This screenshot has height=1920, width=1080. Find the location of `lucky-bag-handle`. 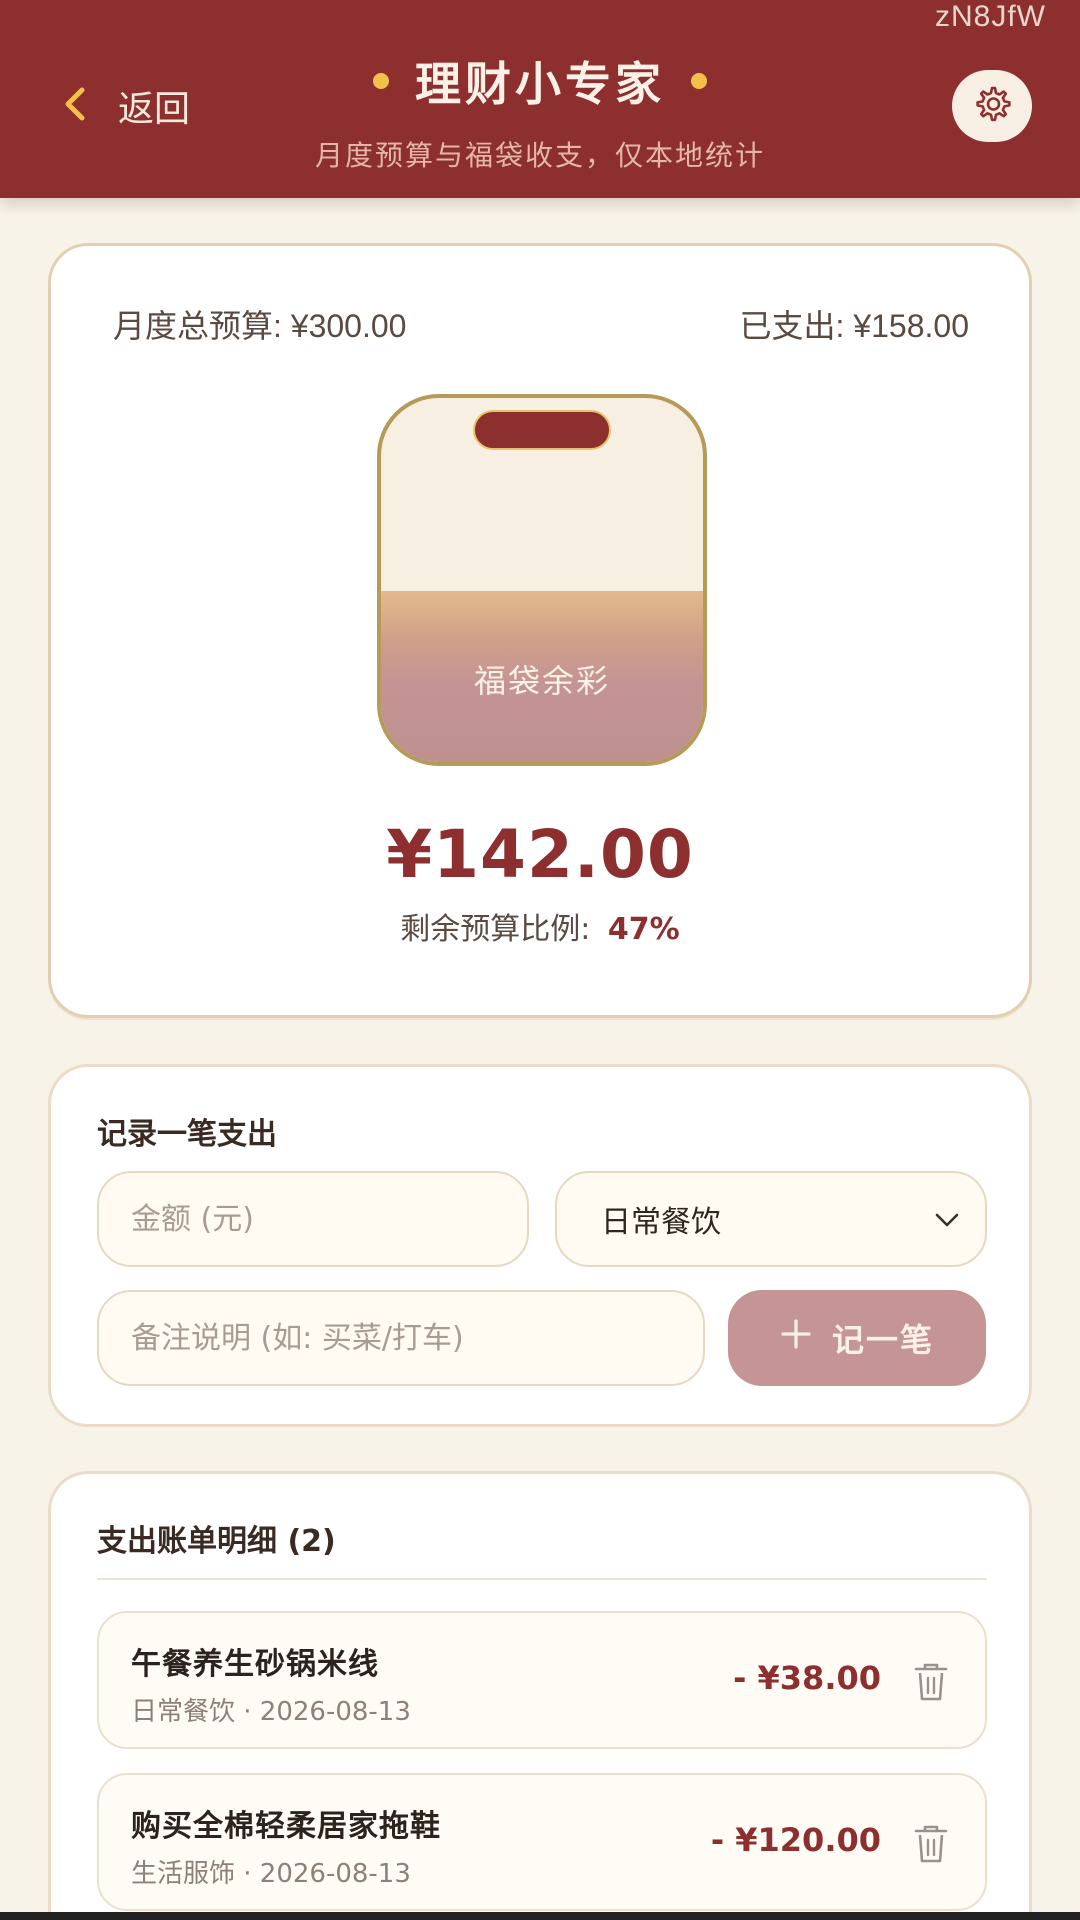

lucky-bag-handle is located at coordinates (542, 430).